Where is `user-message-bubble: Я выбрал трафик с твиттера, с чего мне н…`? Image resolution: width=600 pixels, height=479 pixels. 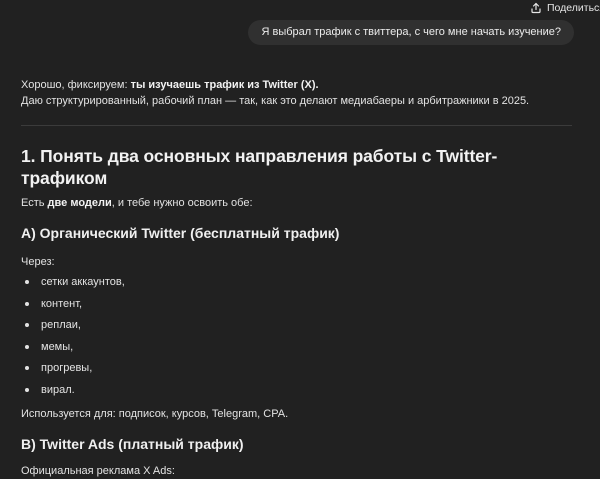 user-message-bubble: Я выбрал трафик с твиттера, с чего мне н… is located at coordinates (411, 32).